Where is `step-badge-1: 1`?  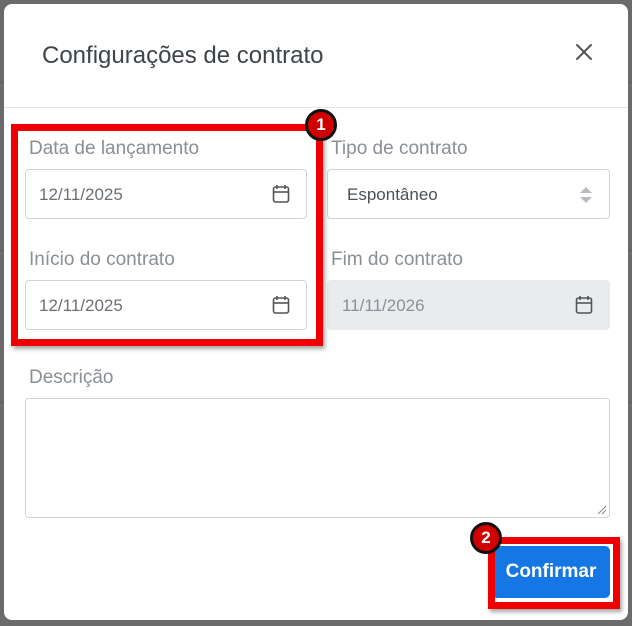
step-badge-1: 1 is located at coordinates (321, 125).